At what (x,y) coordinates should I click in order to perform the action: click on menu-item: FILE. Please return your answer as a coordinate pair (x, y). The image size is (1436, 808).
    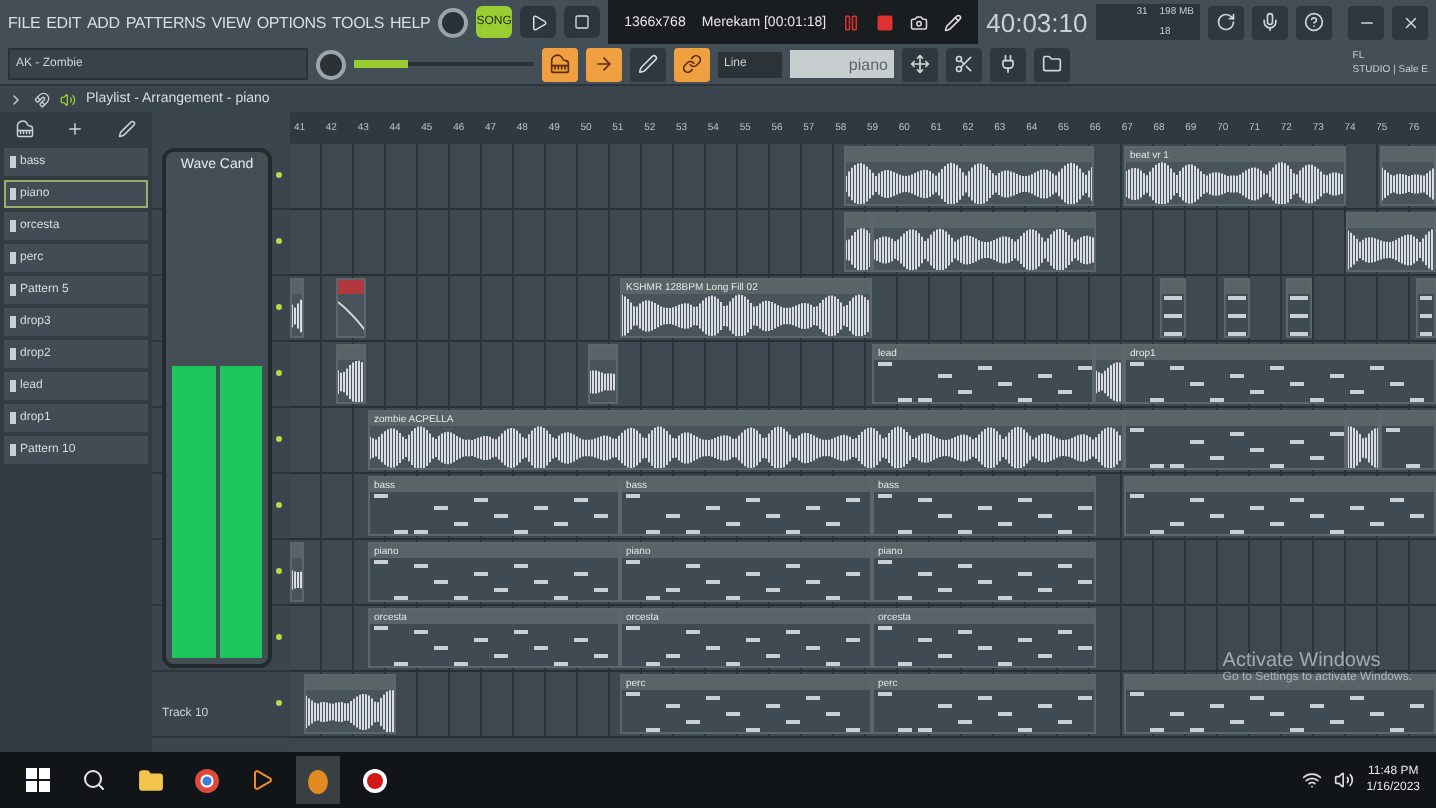
    Looking at the image, I should click on (24, 22).